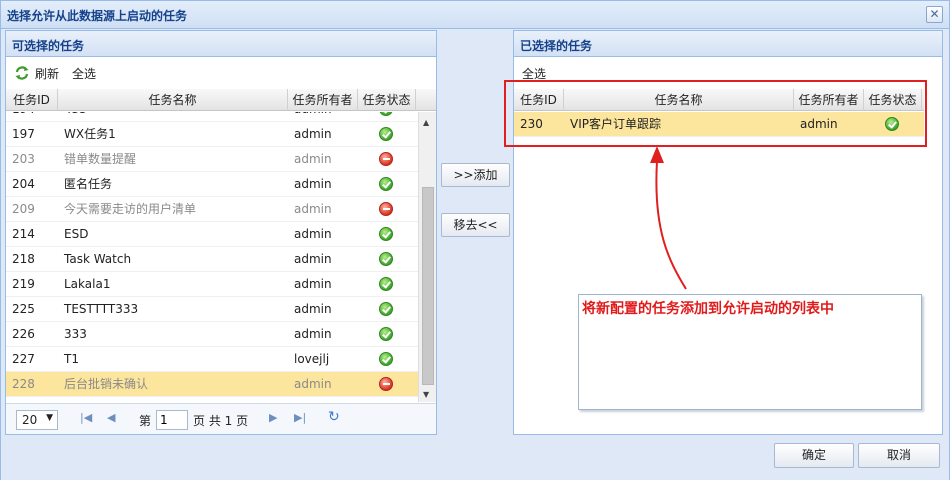 Image resolution: width=950 pixels, height=480 pixels. Describe the element at coordinates (23, 184) in the screenshot. I see `cell-task-id: 204` at that location.